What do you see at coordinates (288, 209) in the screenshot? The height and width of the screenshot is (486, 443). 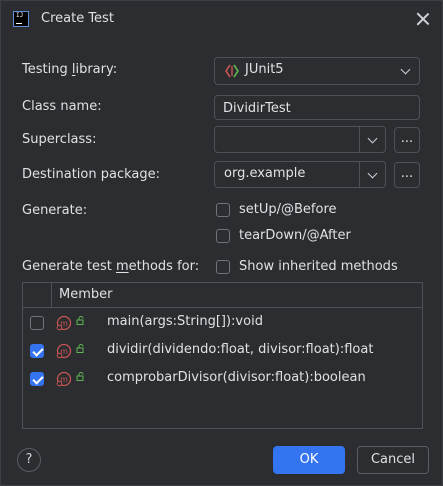 I see `setup-before-label: setUp/@Before` at bounding box center [288, 209].